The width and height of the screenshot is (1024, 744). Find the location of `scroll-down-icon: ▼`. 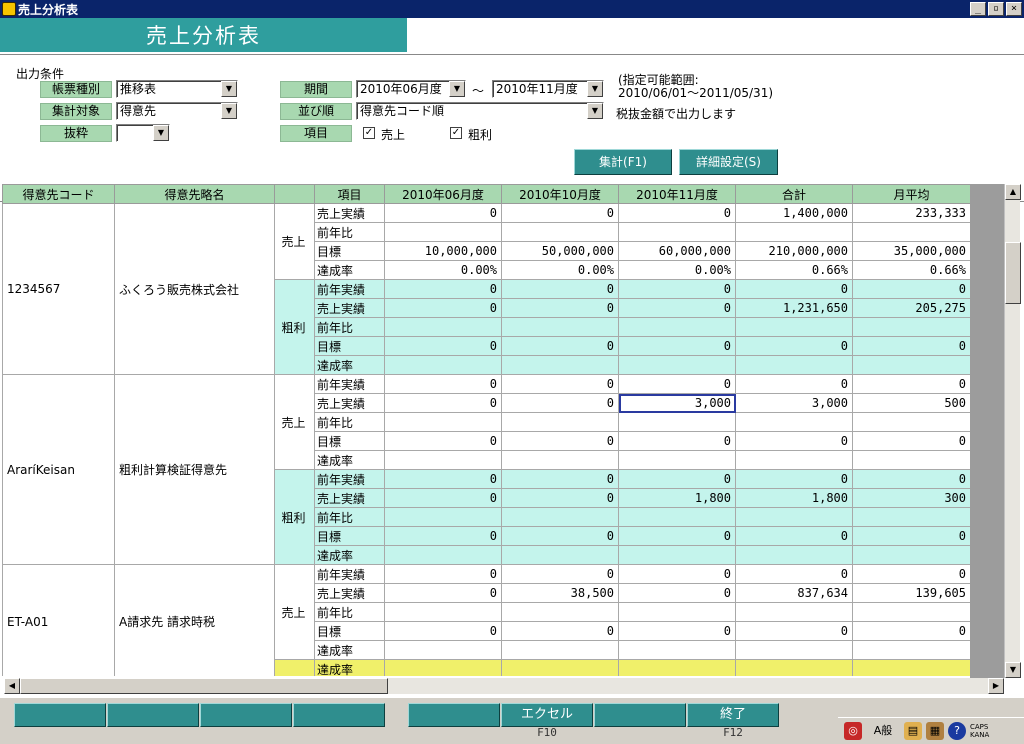

scroll-down-icon: ▼ is located at coordinates (1013, 670).